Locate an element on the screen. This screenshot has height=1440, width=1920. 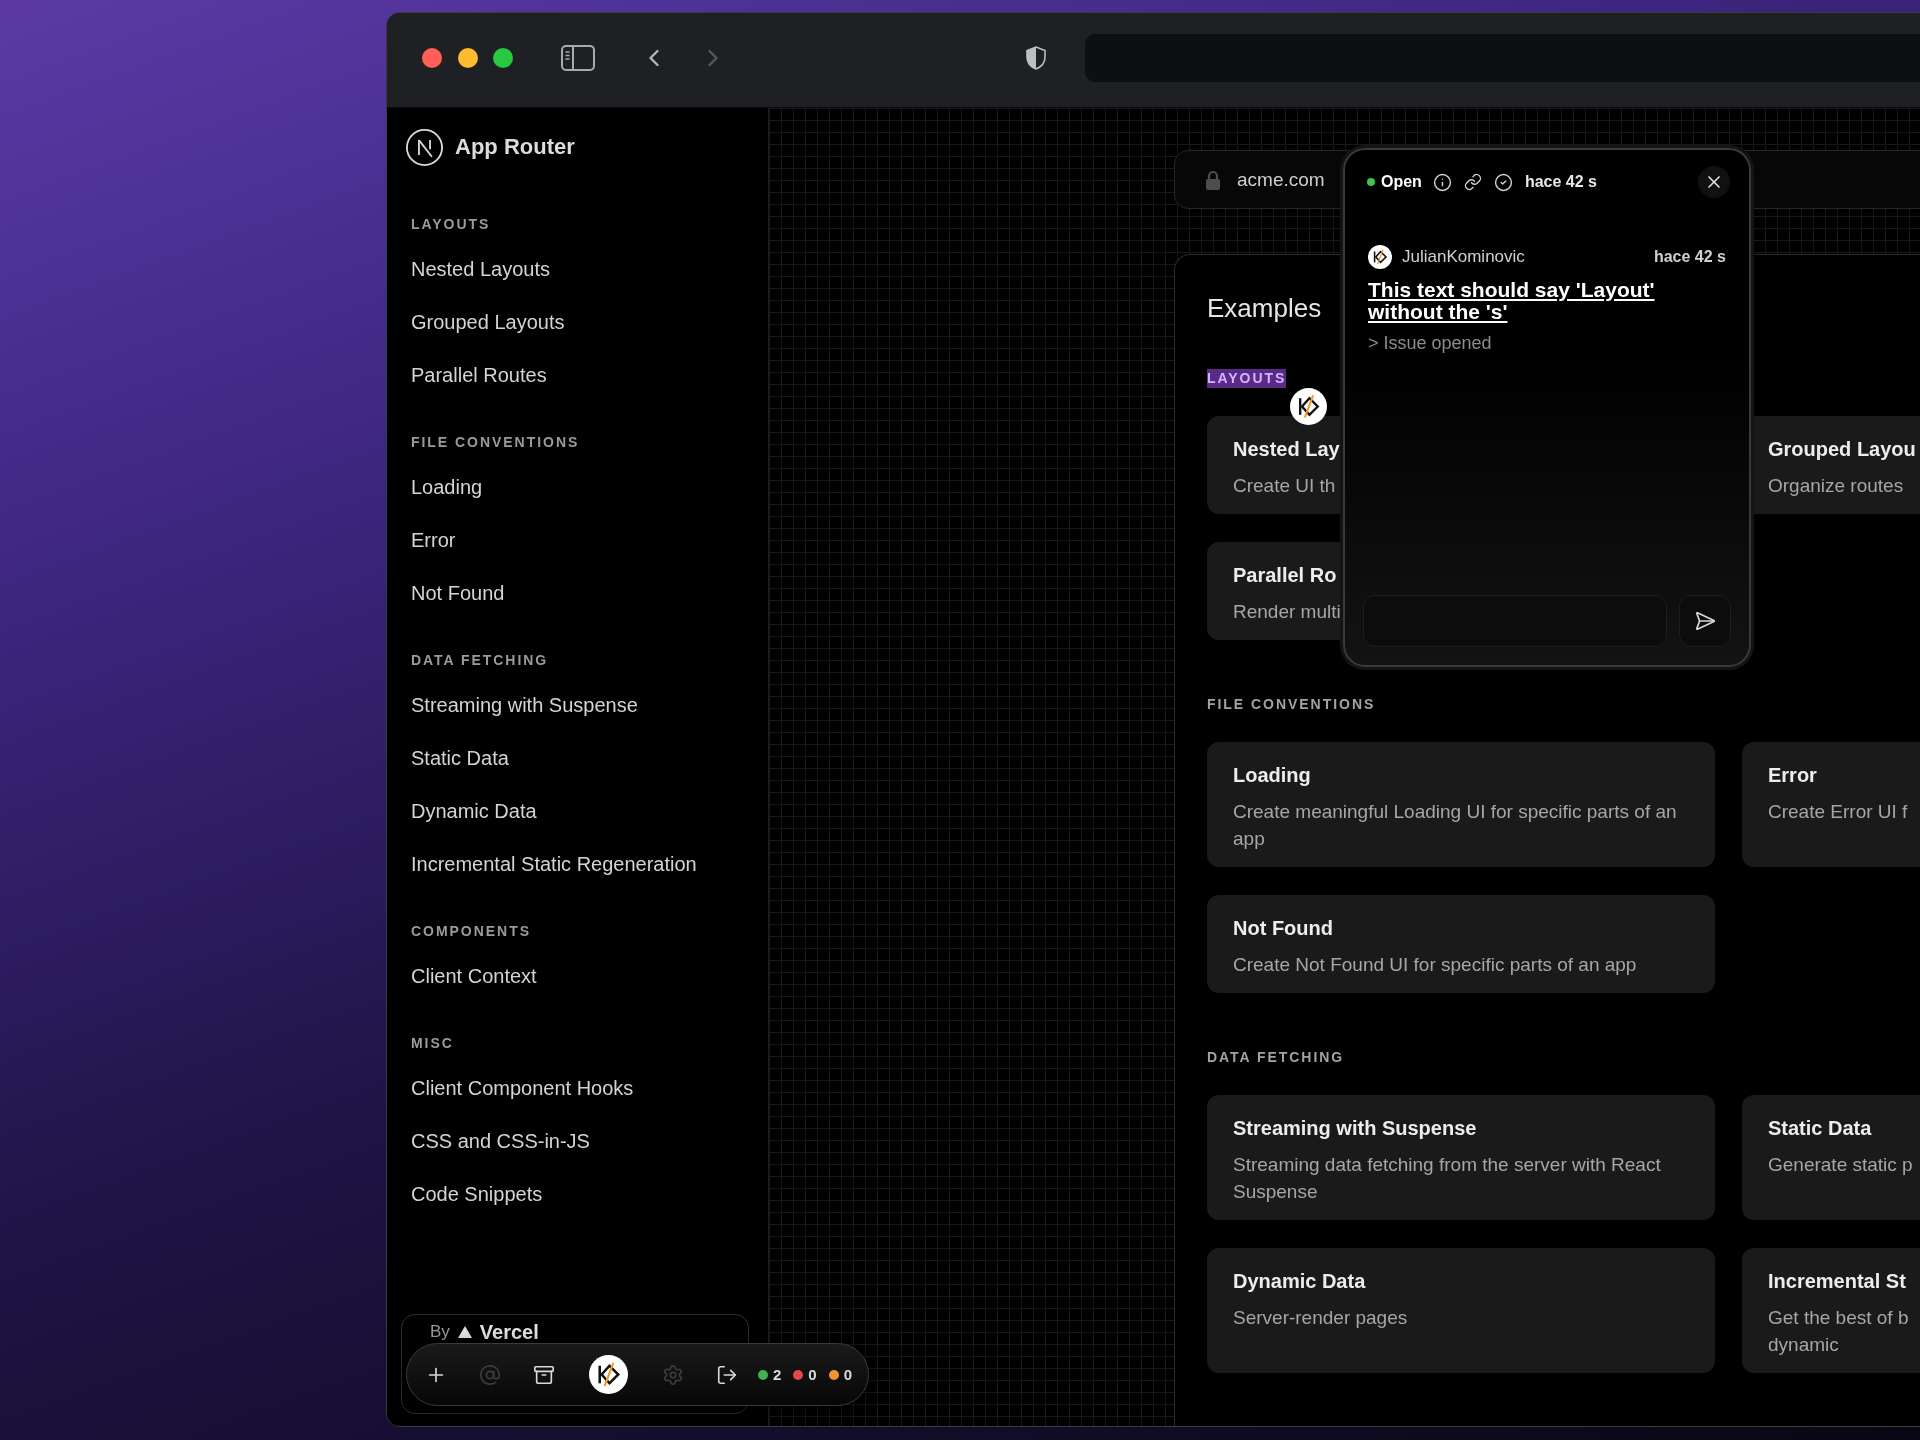
nav-link: Client Context is located at coordinates (474, 975).